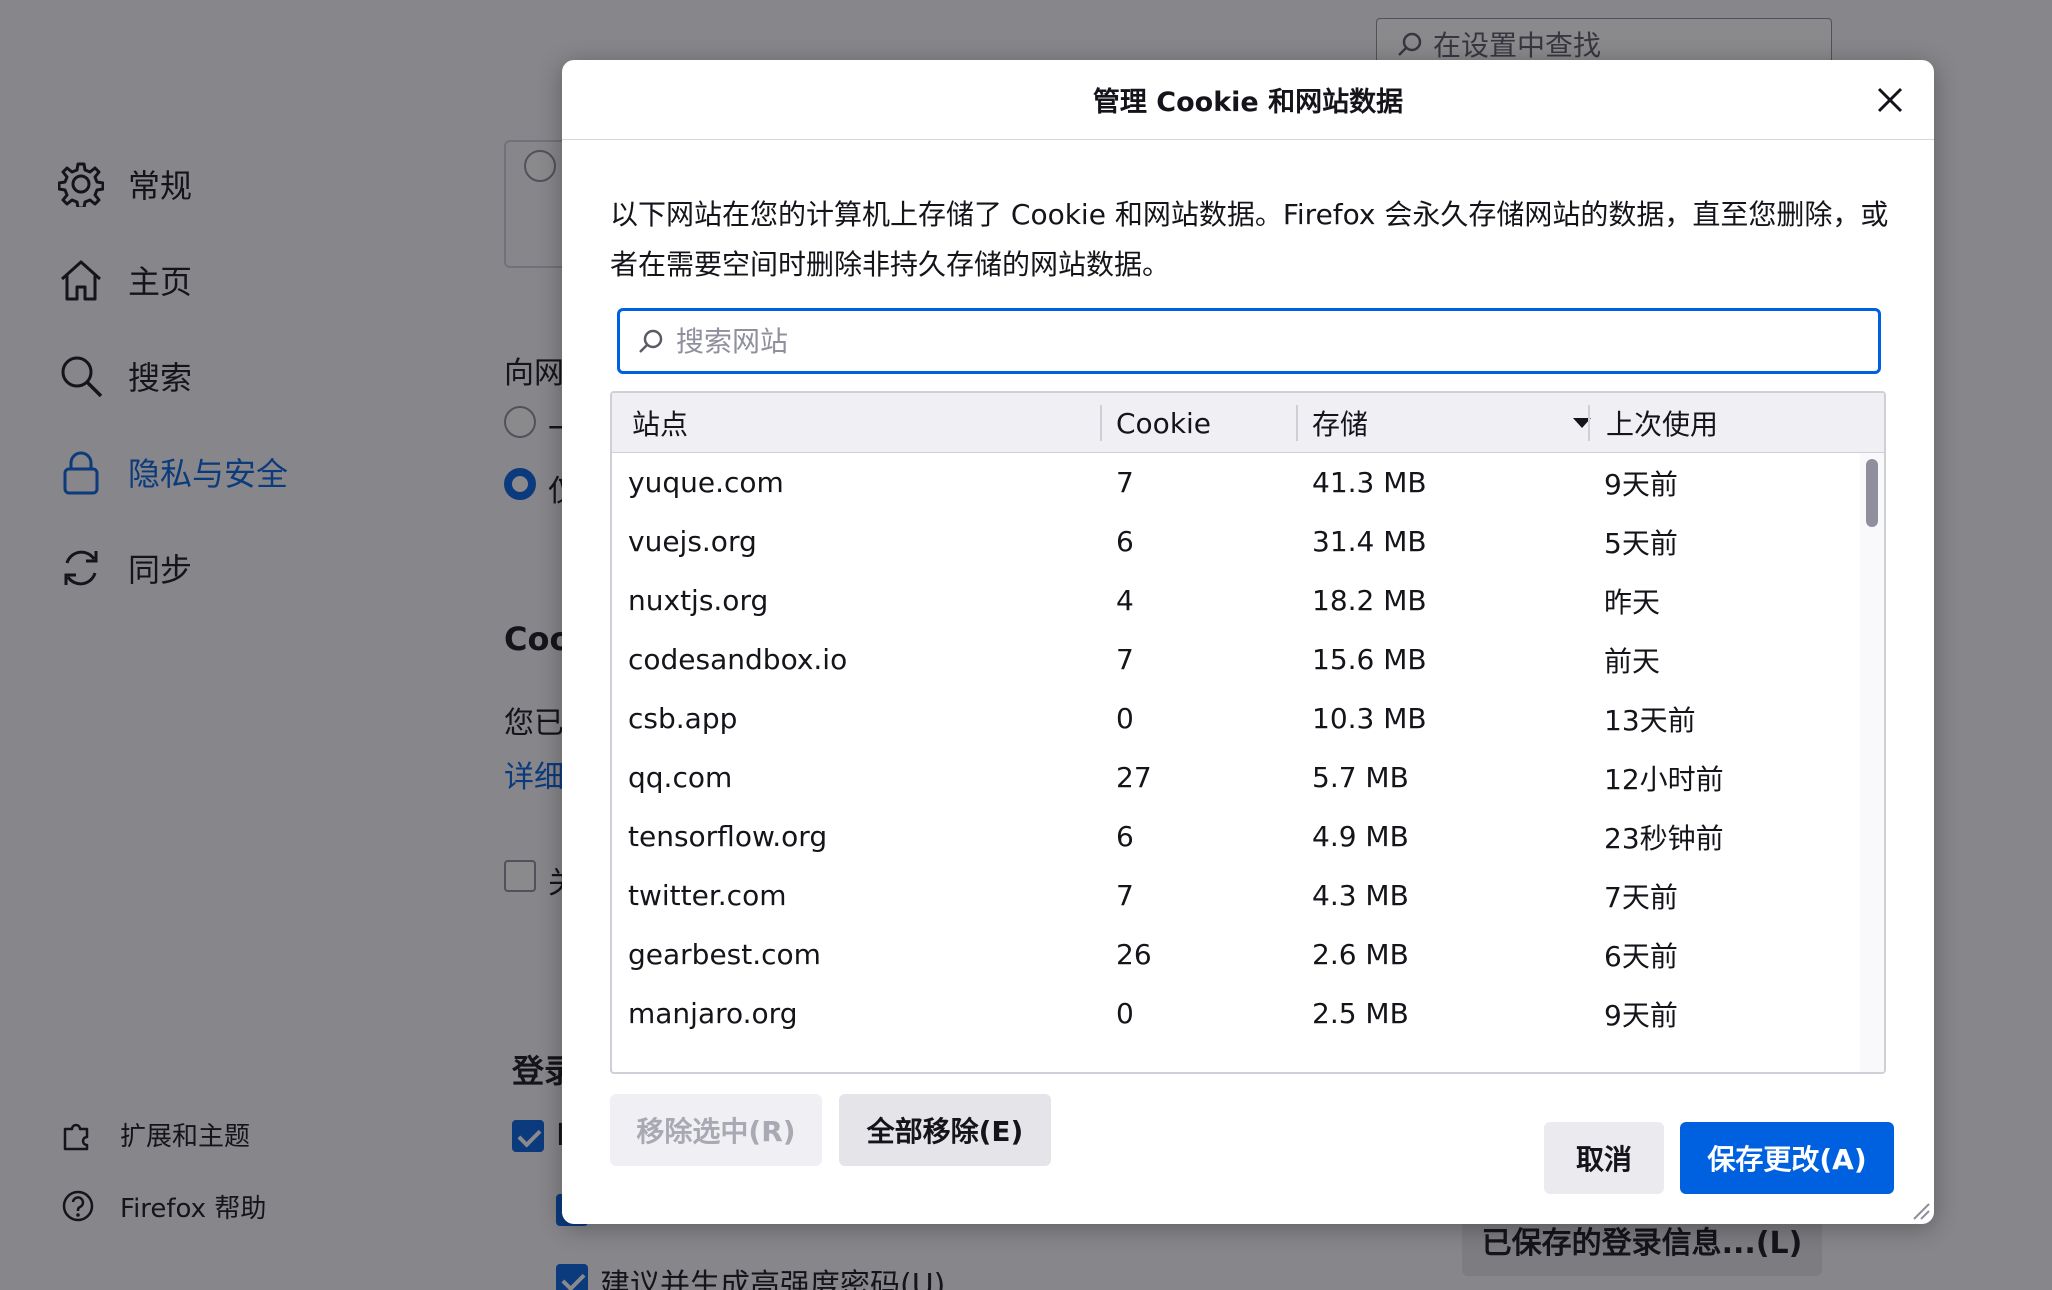 Image resolution: width=2052 pixels, height=1290 pixels. I want to click on cell-site: yuque.com, so click(706, 482).